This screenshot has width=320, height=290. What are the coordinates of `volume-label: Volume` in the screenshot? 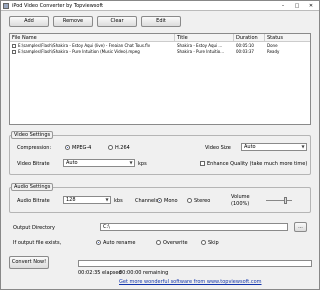 It's located at (240, 197).